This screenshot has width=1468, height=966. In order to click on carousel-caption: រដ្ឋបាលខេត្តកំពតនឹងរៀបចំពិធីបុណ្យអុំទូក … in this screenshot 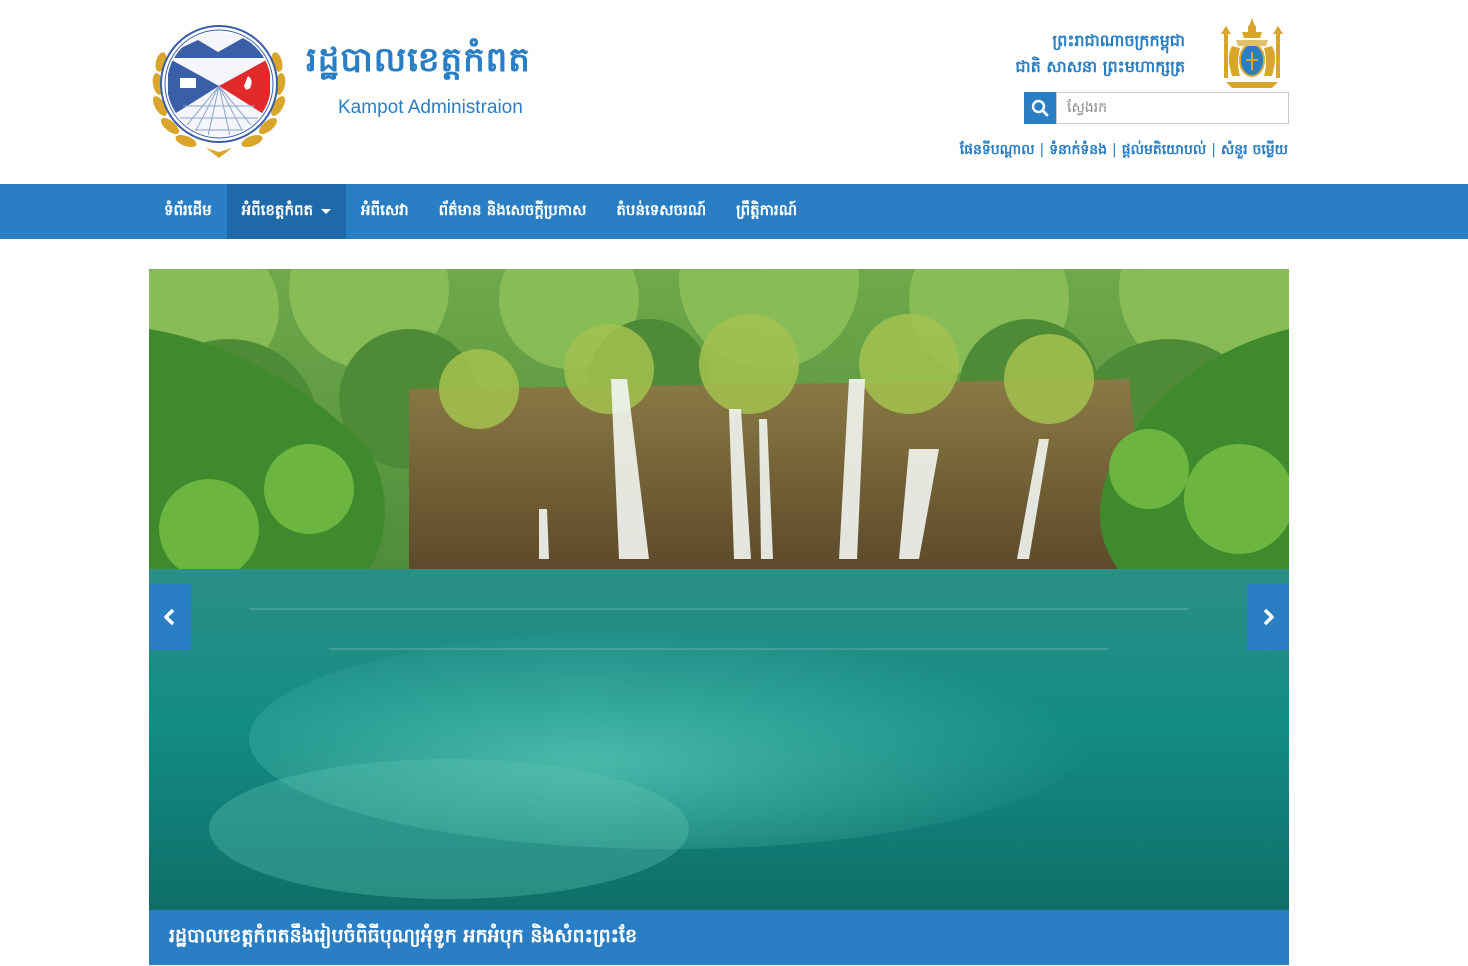, I will do `click(719, 937)`.